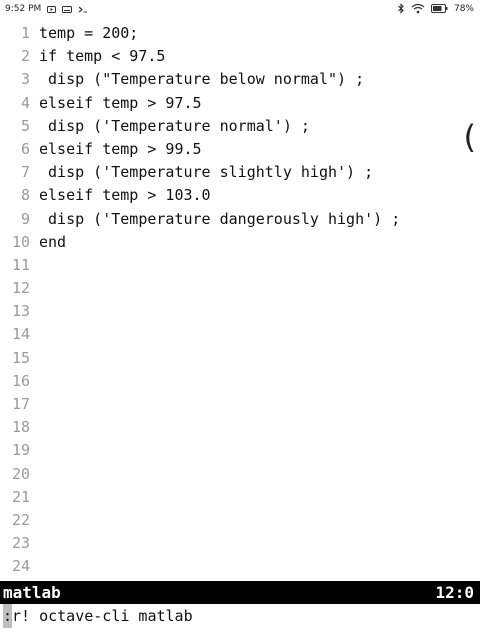 The width and height of the screenshot is (480, 640). I want to click on statusline-filename: matlab, so click(32, 592).